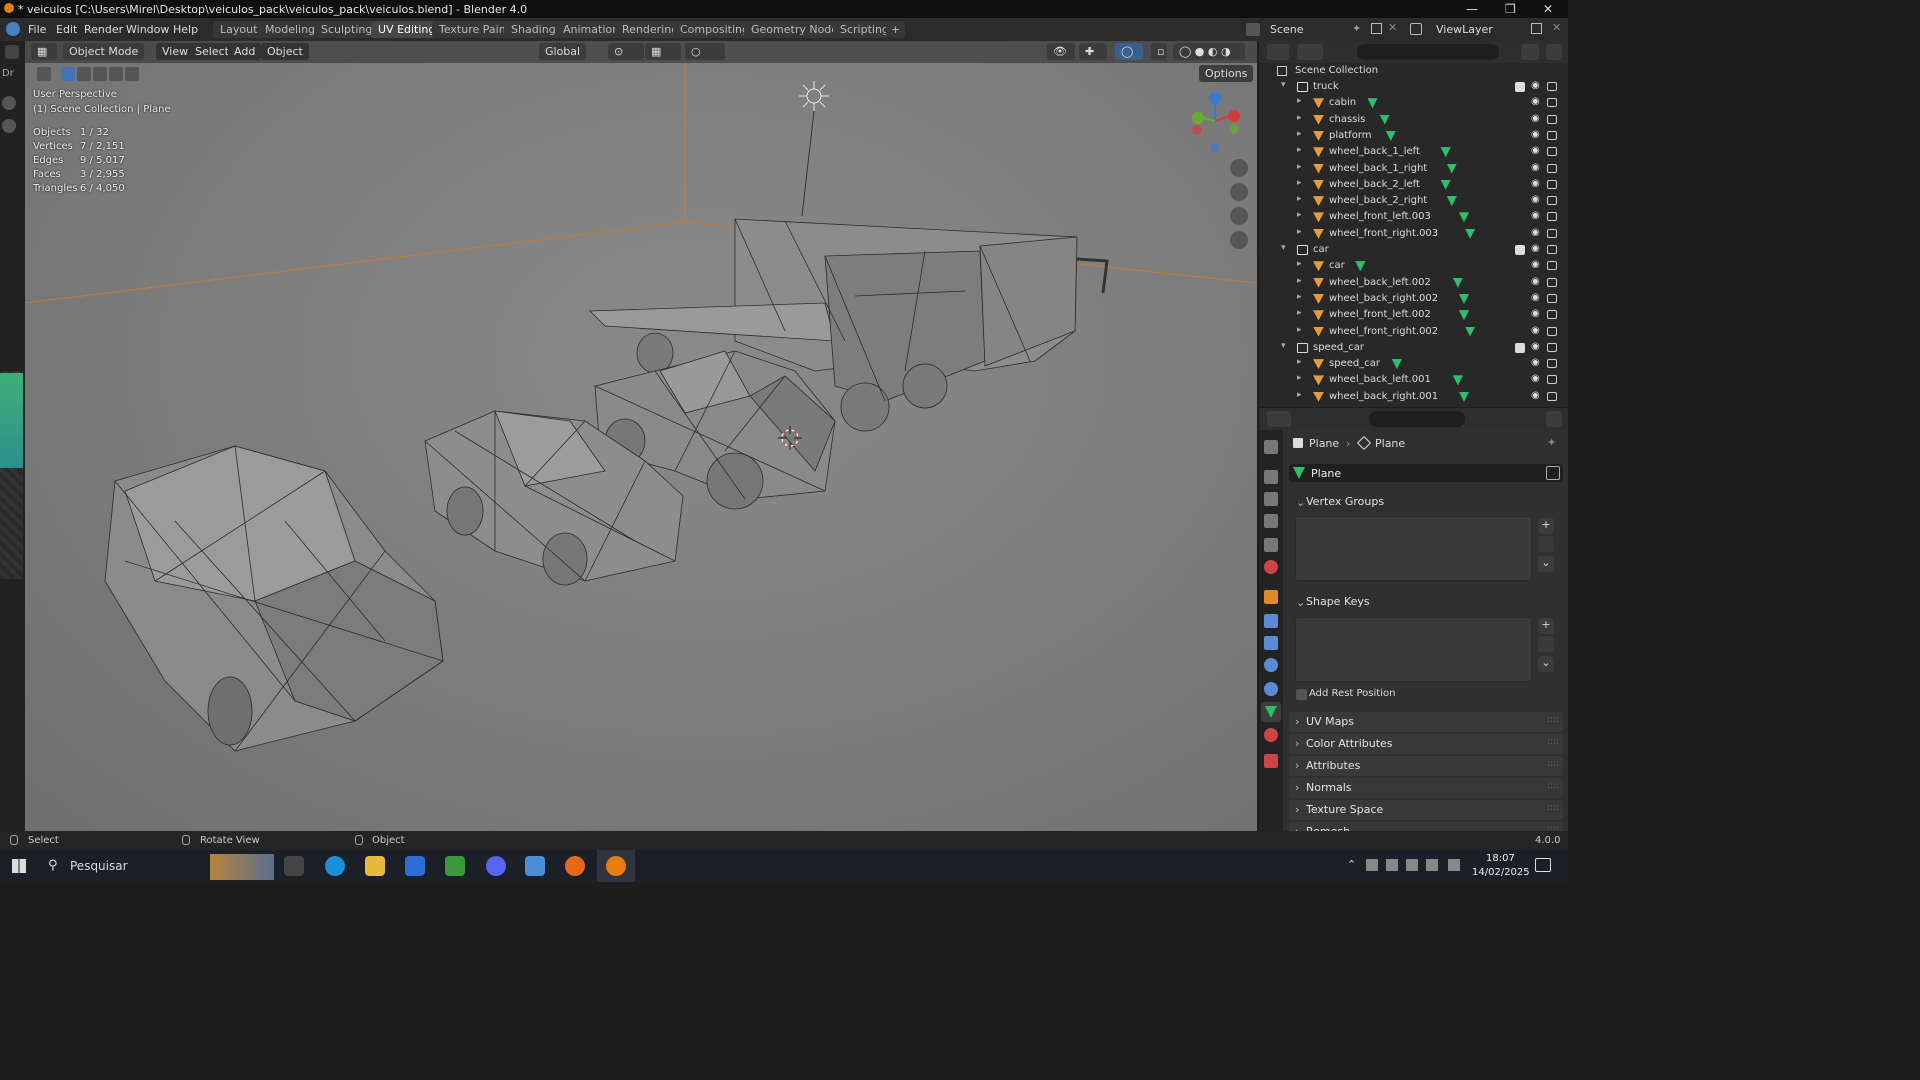  I want to click on object-menu: Object, so click(285, 51).